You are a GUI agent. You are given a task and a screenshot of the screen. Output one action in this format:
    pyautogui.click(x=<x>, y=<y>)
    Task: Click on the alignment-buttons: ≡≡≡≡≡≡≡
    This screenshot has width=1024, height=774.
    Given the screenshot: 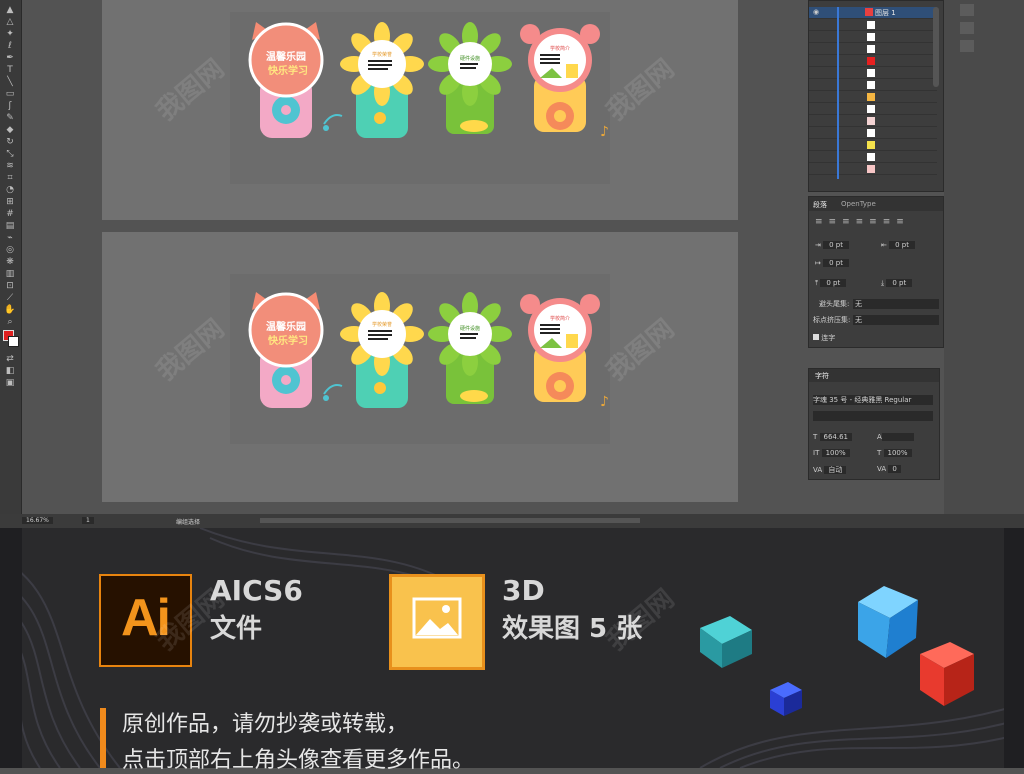 What is the action you would take?
    pyautogui.click(x=862, y=222)
    